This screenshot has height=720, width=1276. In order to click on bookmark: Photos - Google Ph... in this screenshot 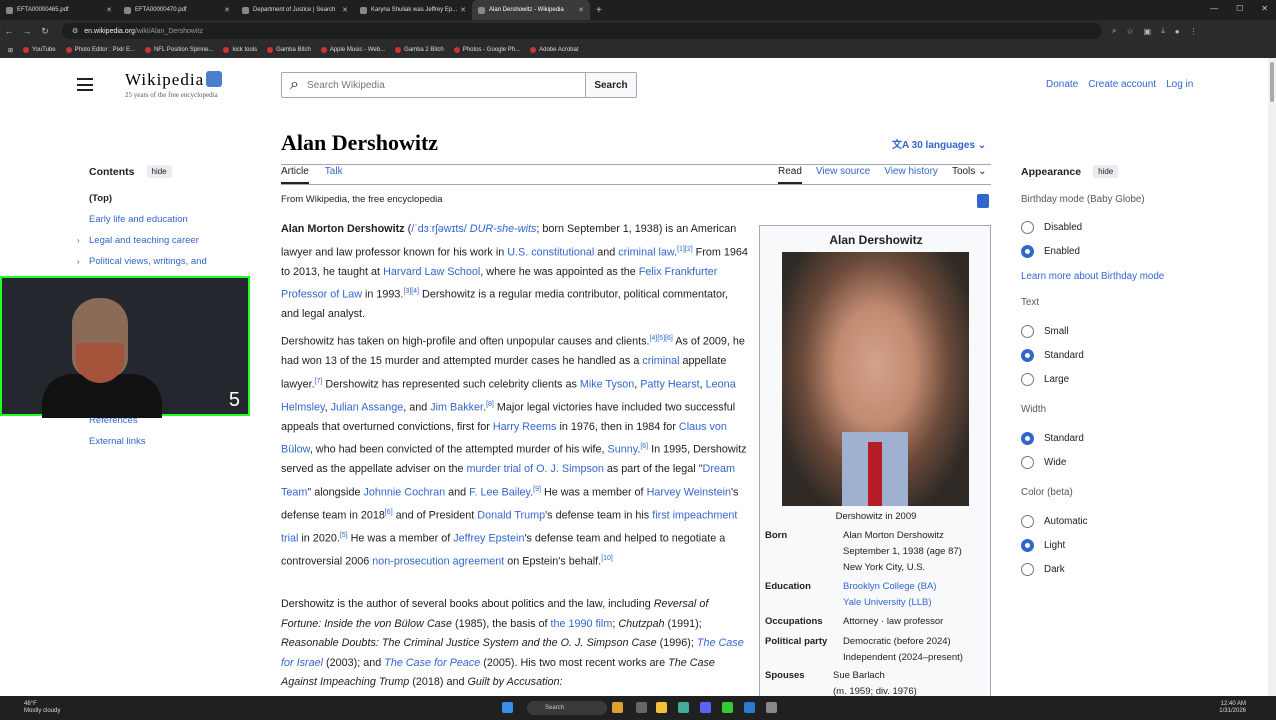, I will do `click(486, 50)`.